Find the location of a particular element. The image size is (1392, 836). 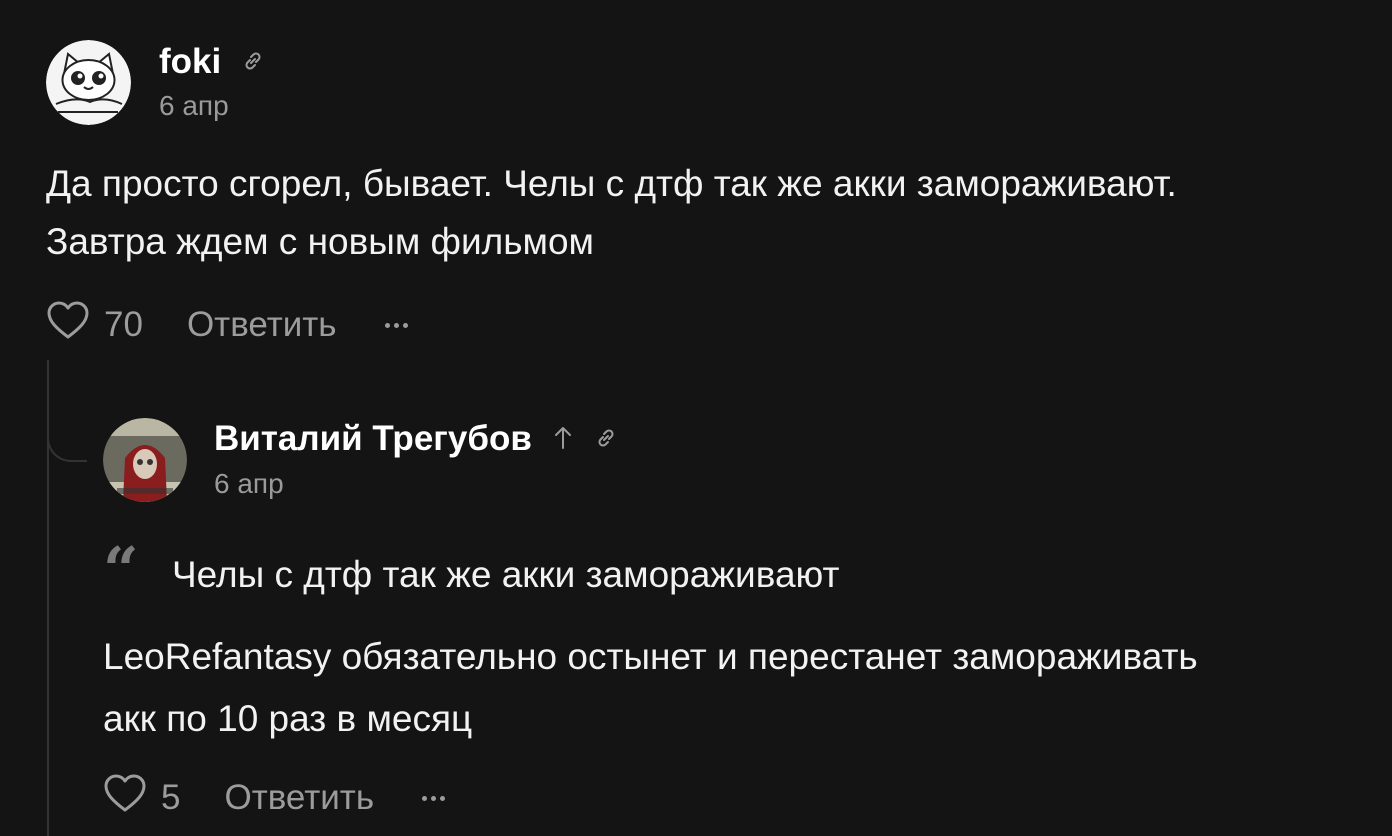

arrow-up-icon is located at coordinates (563, 439).